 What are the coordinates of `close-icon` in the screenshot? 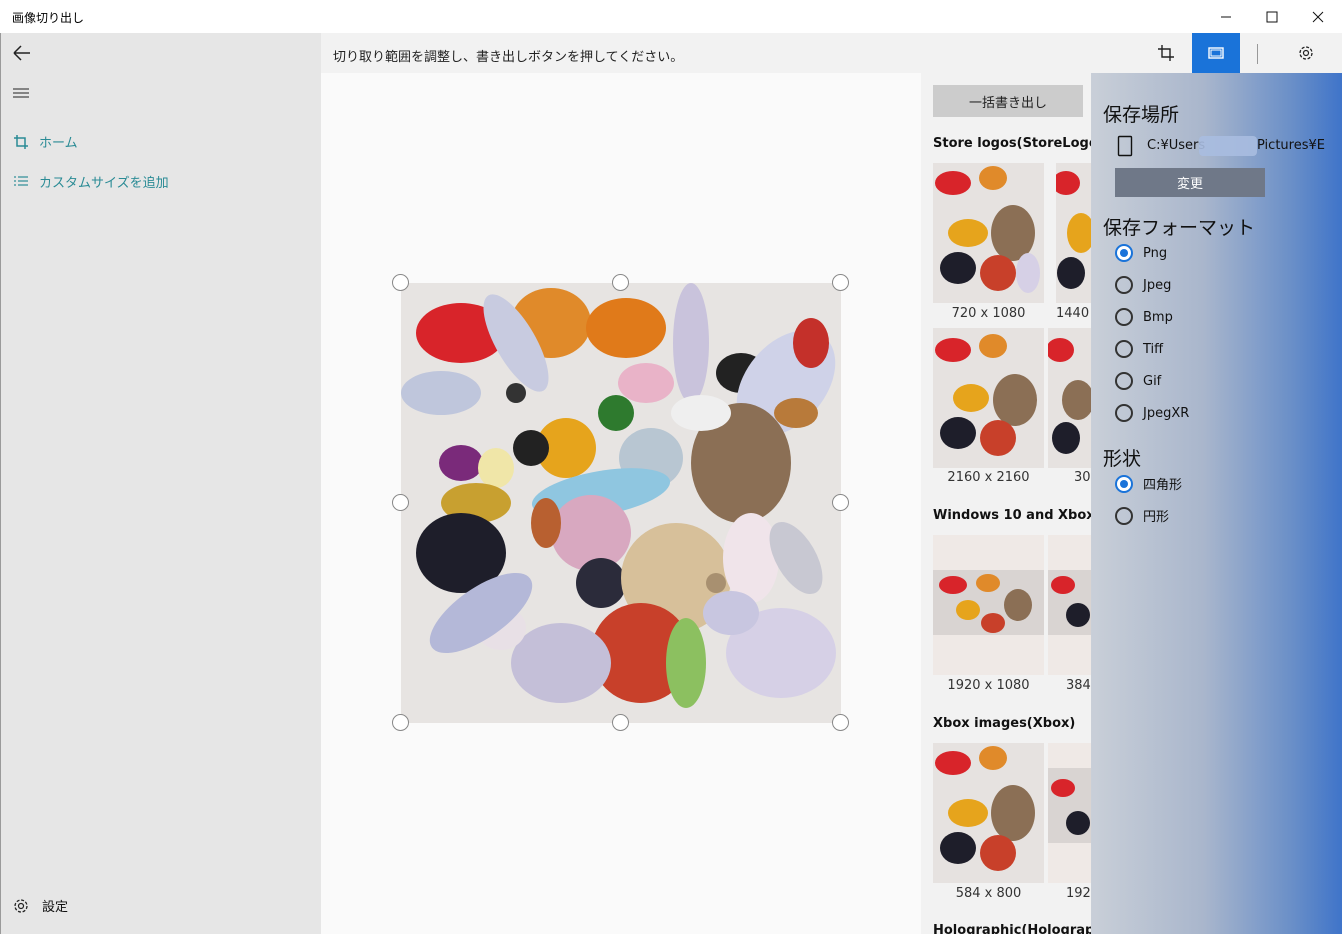 It's located at (1318, 16).